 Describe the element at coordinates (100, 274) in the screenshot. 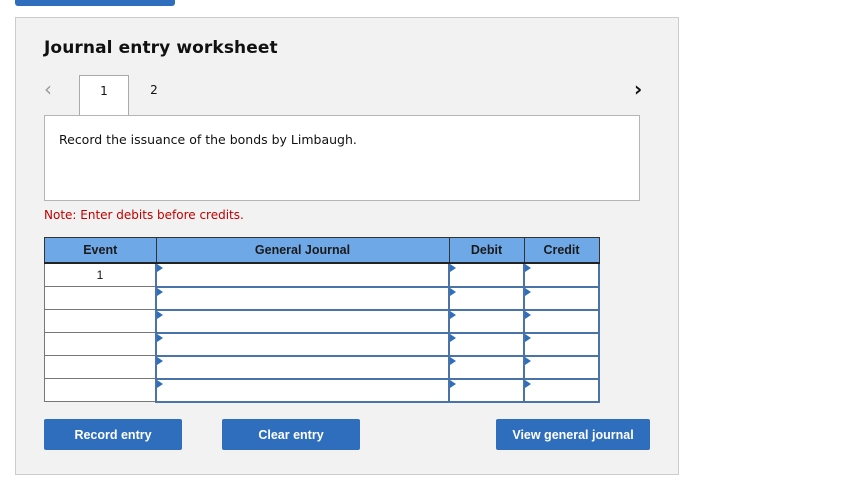

I see `event-cell: 1` at that location.